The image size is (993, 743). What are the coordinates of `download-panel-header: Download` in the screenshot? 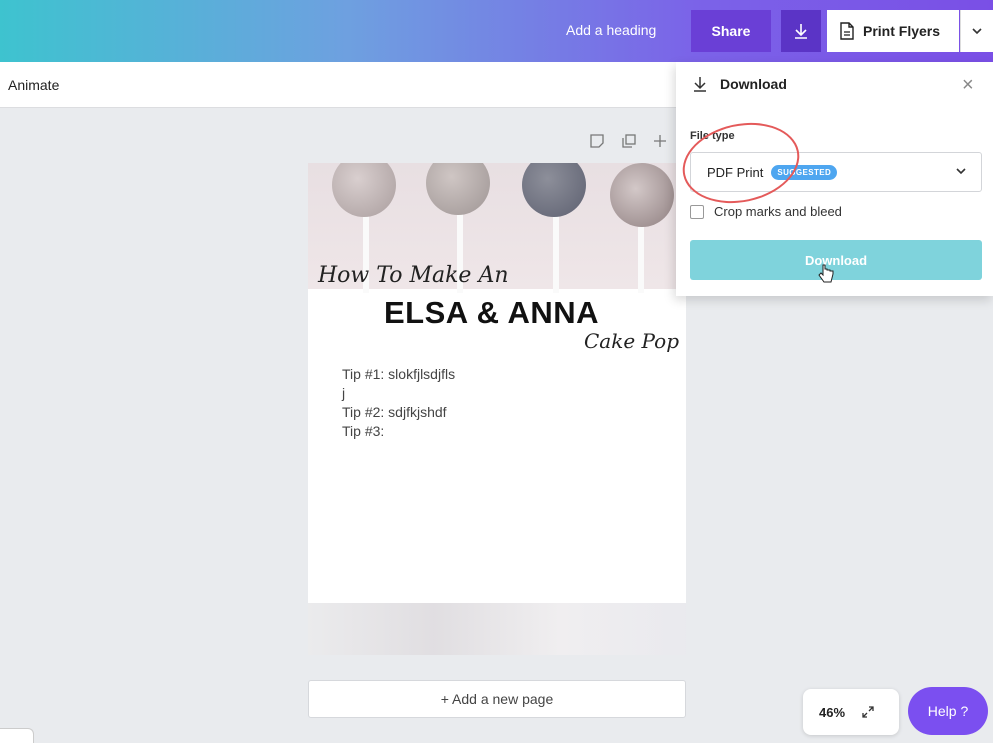 It's located at (739, 84).